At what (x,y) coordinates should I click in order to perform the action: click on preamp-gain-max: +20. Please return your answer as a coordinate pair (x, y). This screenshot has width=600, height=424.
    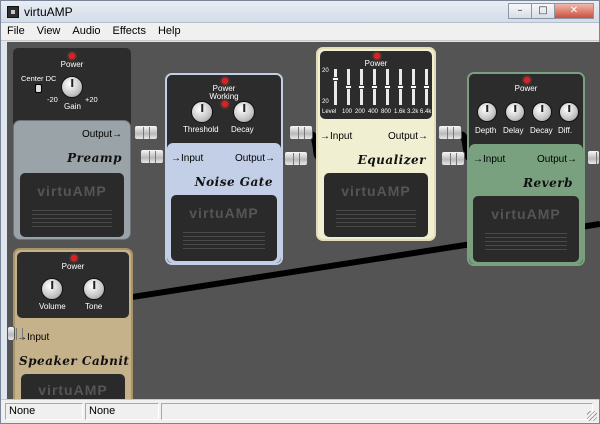
    Looking at the image, I should click on (91, 99).